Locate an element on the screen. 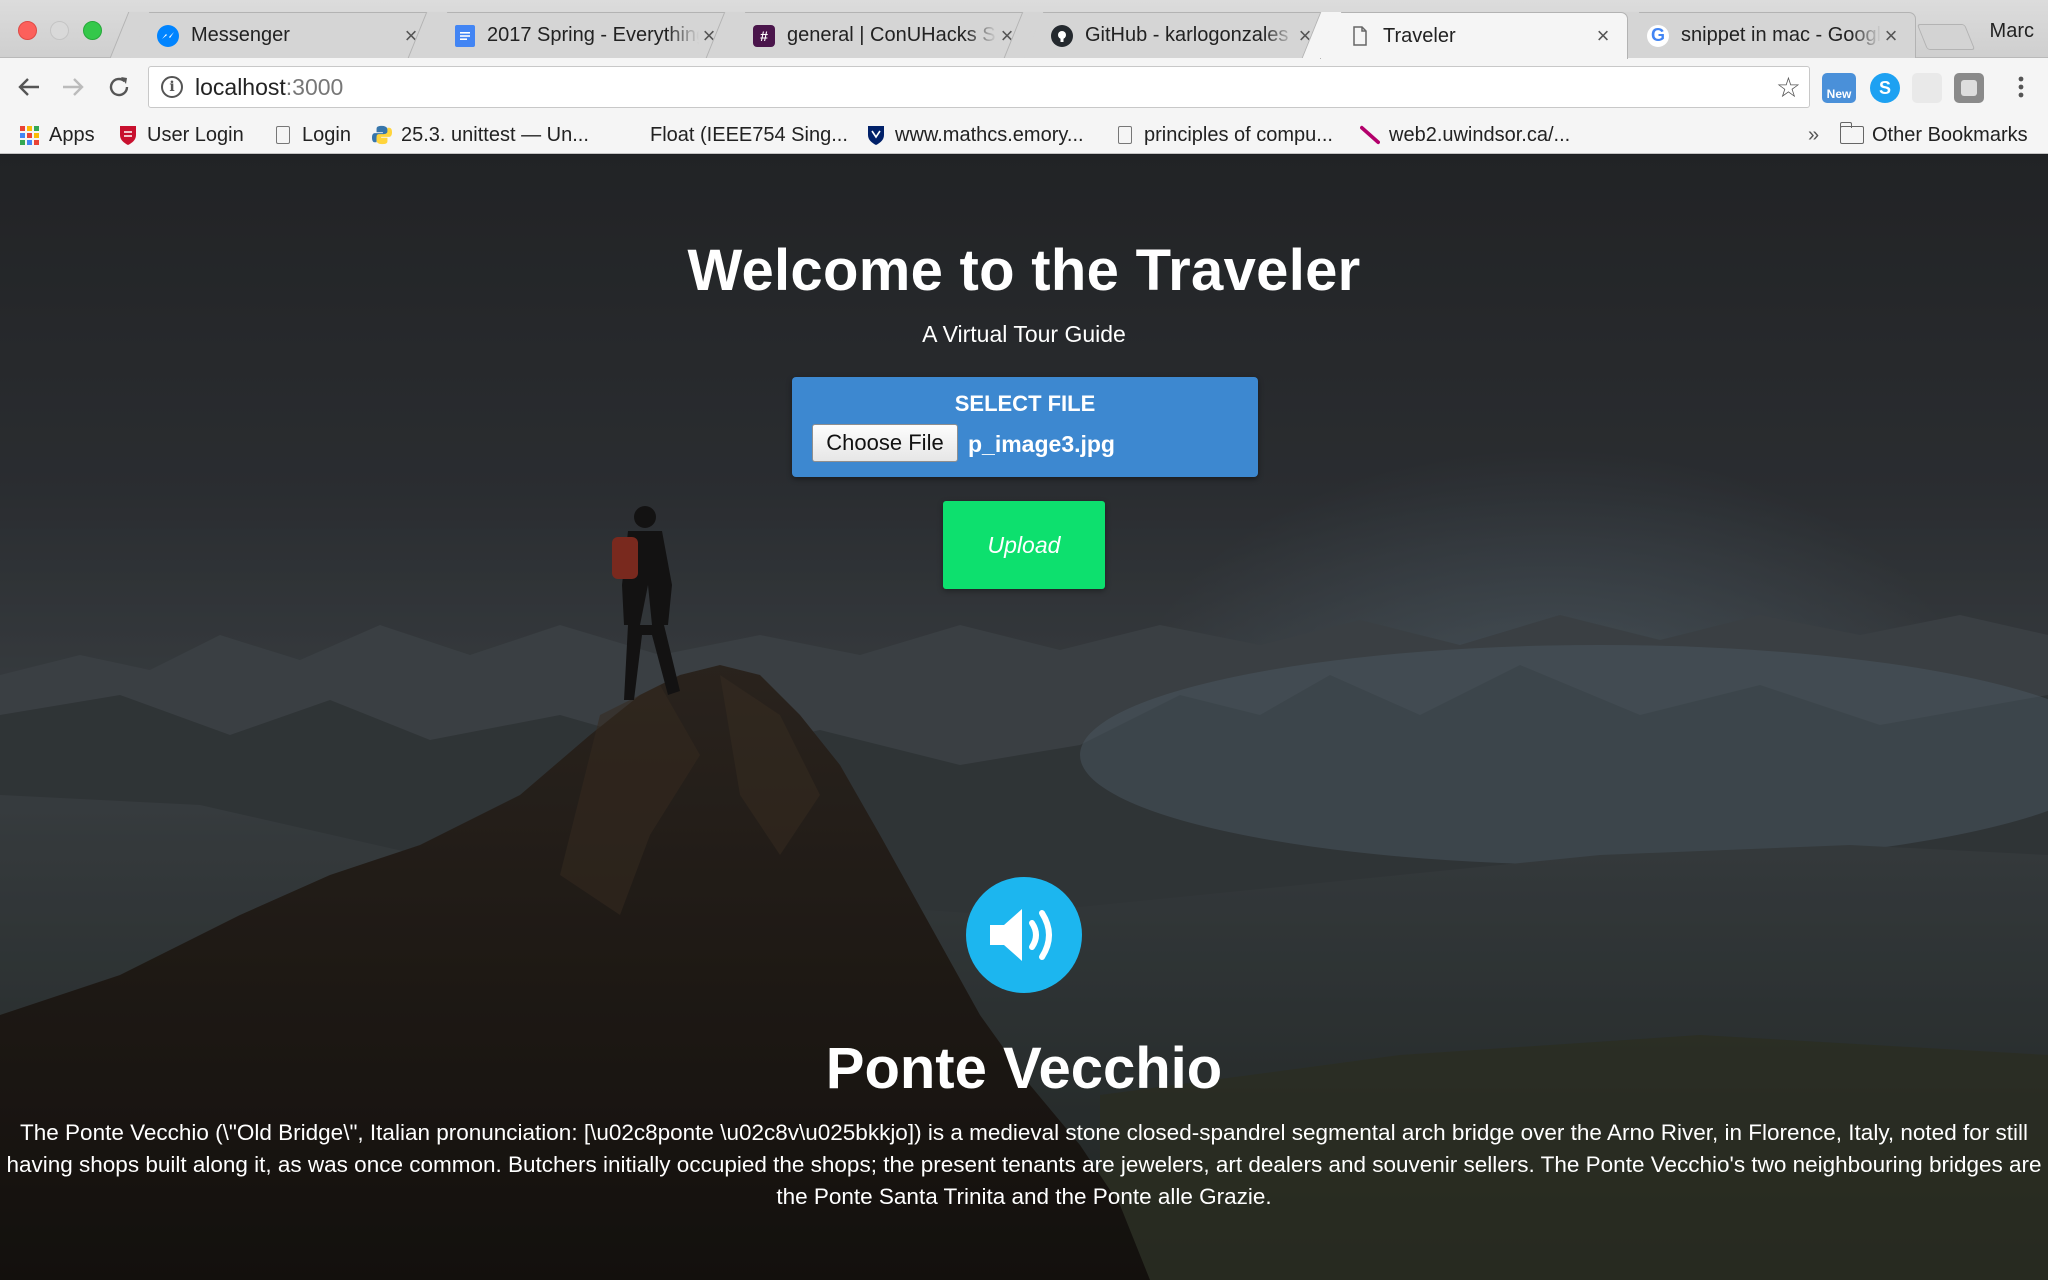 This screenshot has width=2048, height=1280. browser-toolbar: i localhost:3000 ☆ New S is located at coordinates (1024, 87).